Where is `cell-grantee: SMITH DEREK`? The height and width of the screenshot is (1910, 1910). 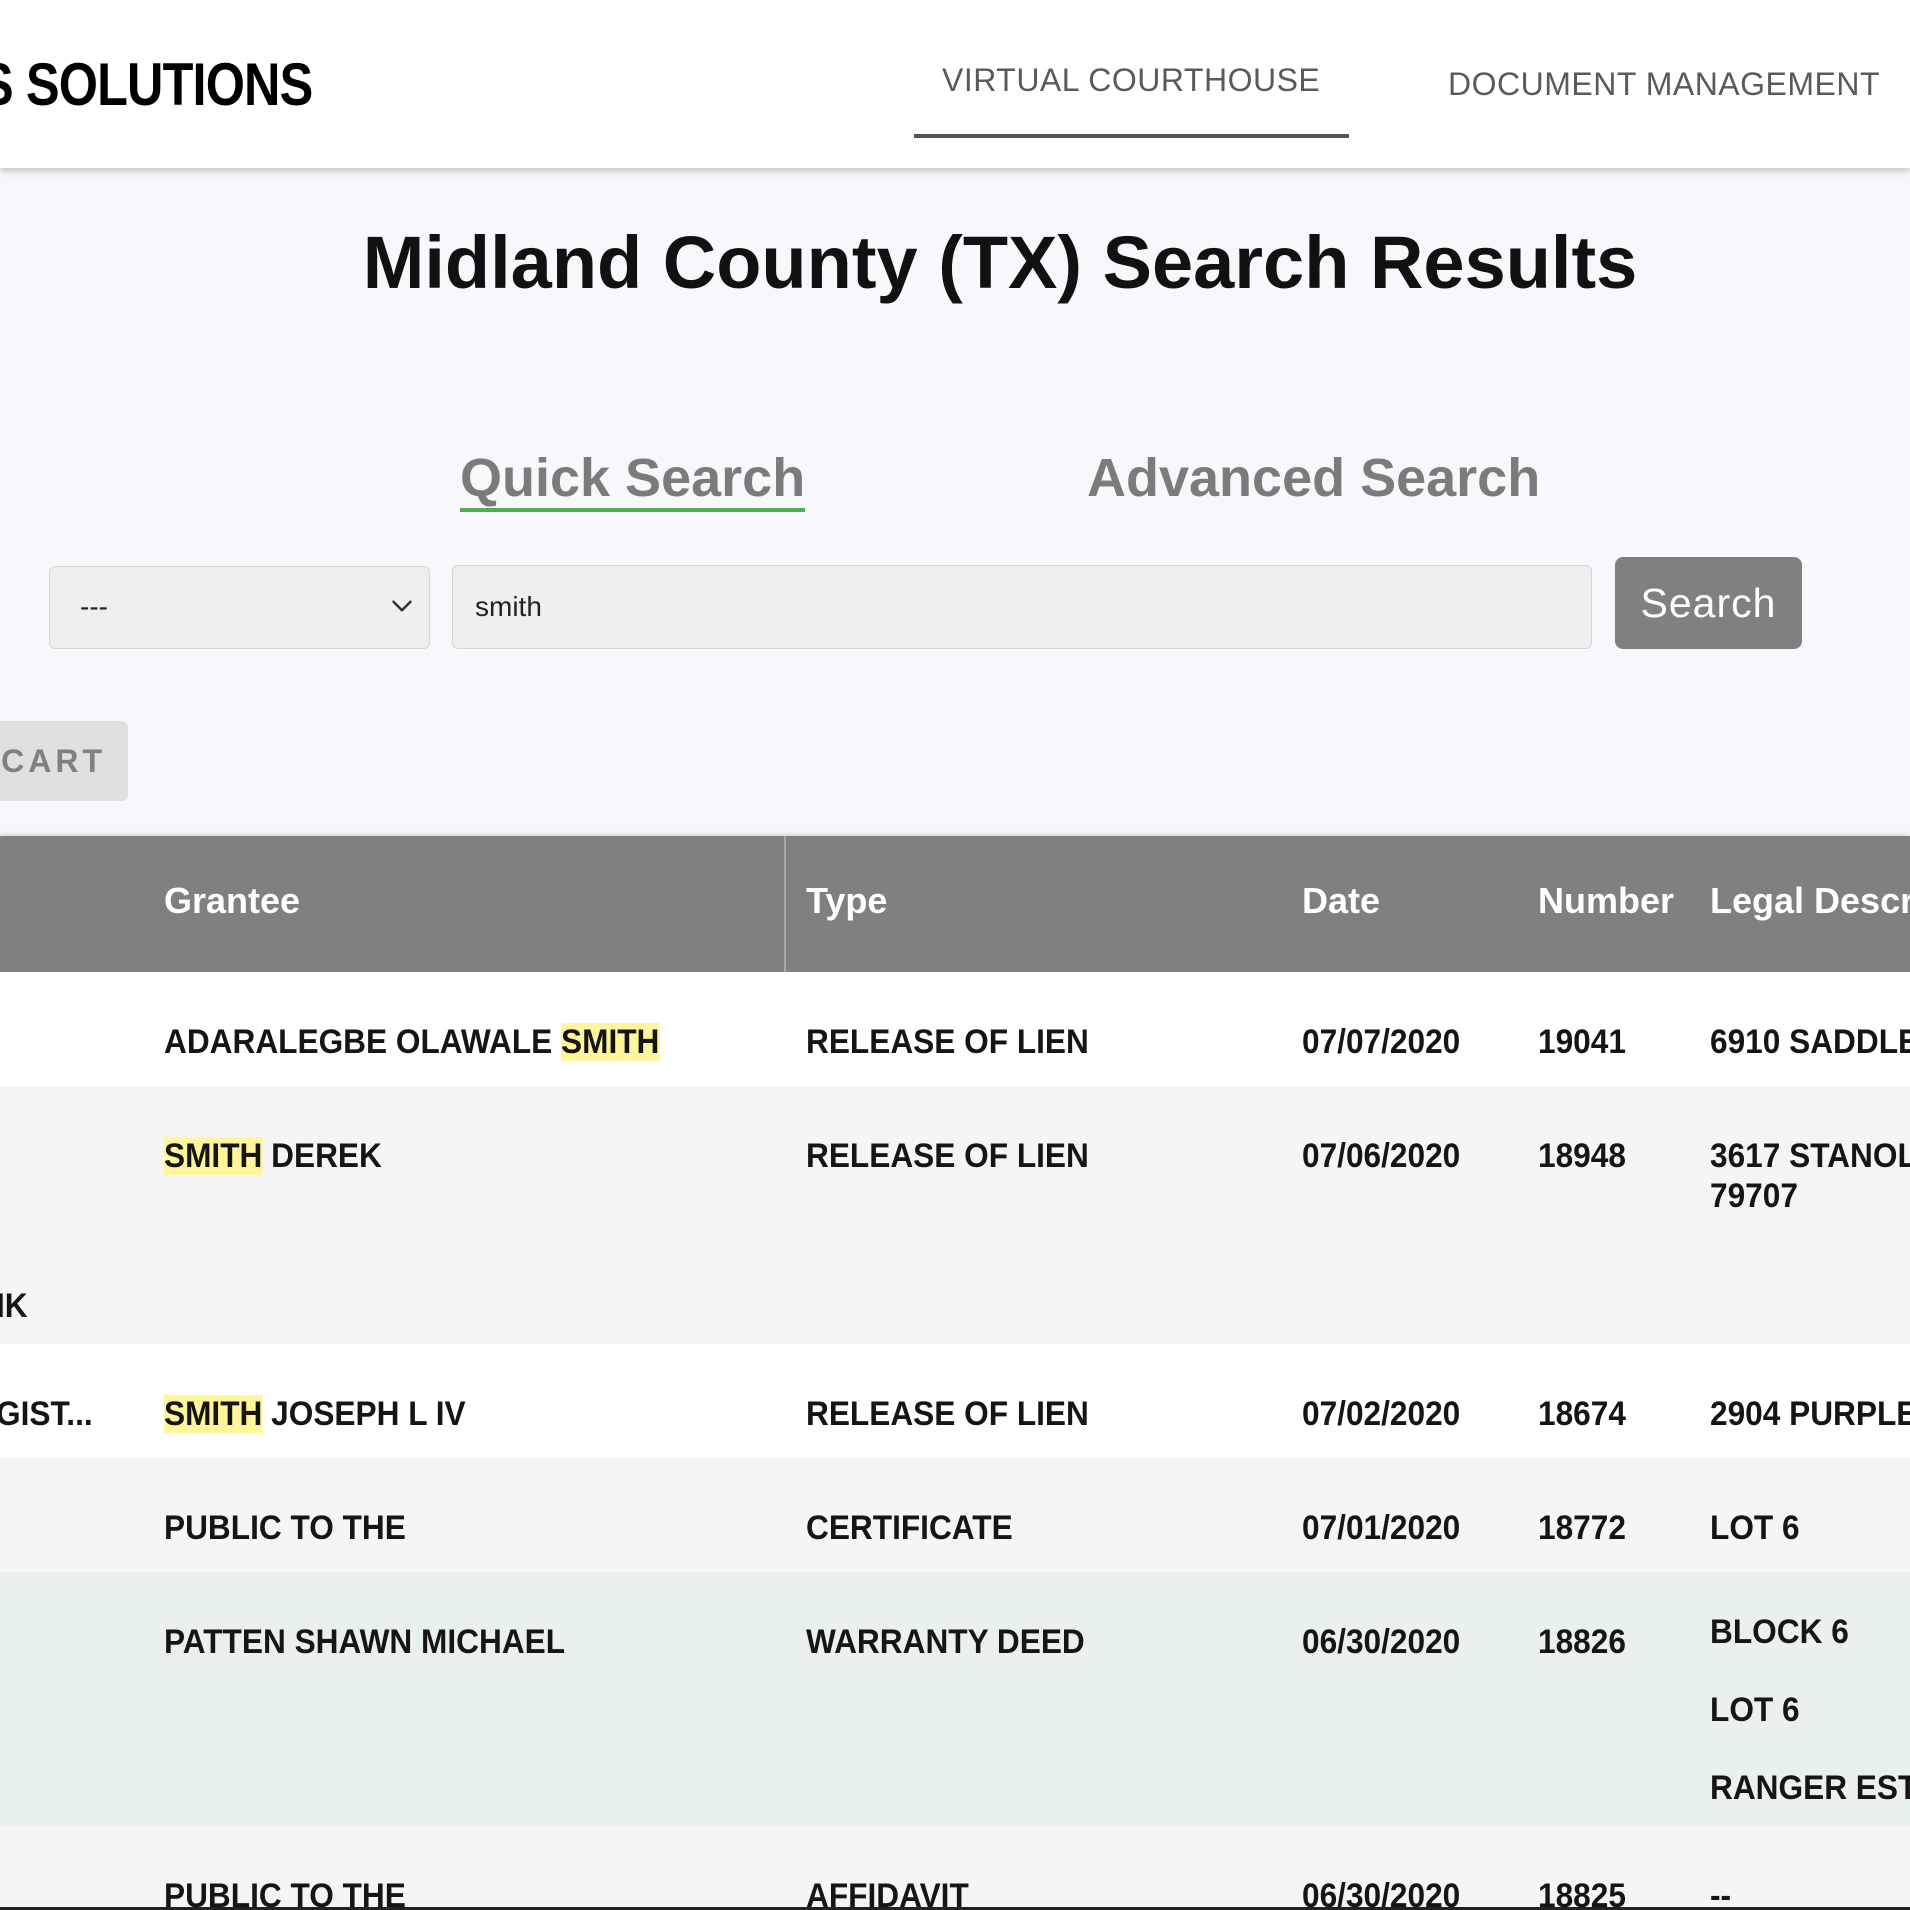 cell-grantee: SMITH DEREK is located at coordinates (273, 1156).